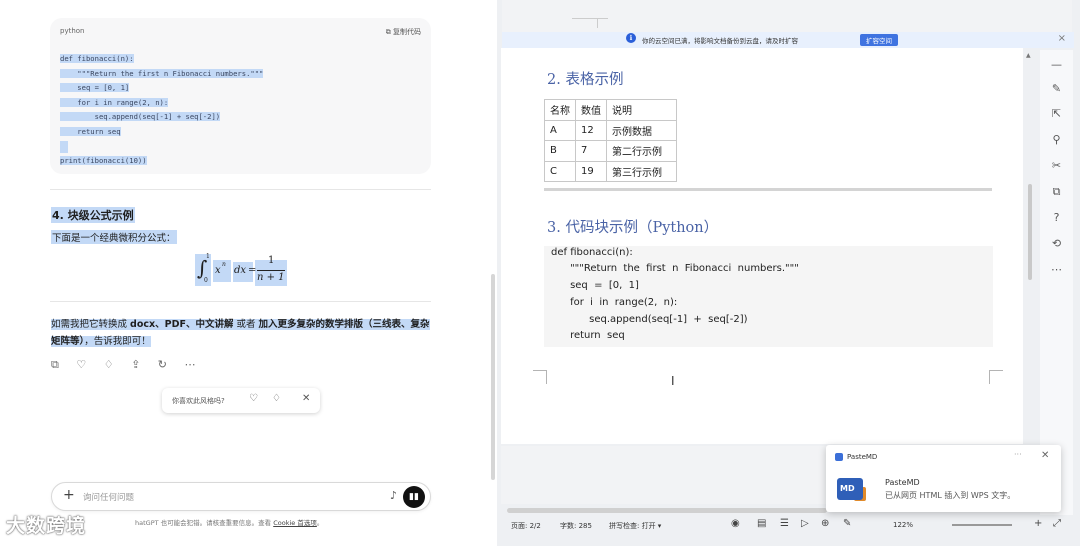  What do you see at coordinates (735, 523) in the screenshot?
I see `eye-icon: ◉` at bounding box center [735, 523].